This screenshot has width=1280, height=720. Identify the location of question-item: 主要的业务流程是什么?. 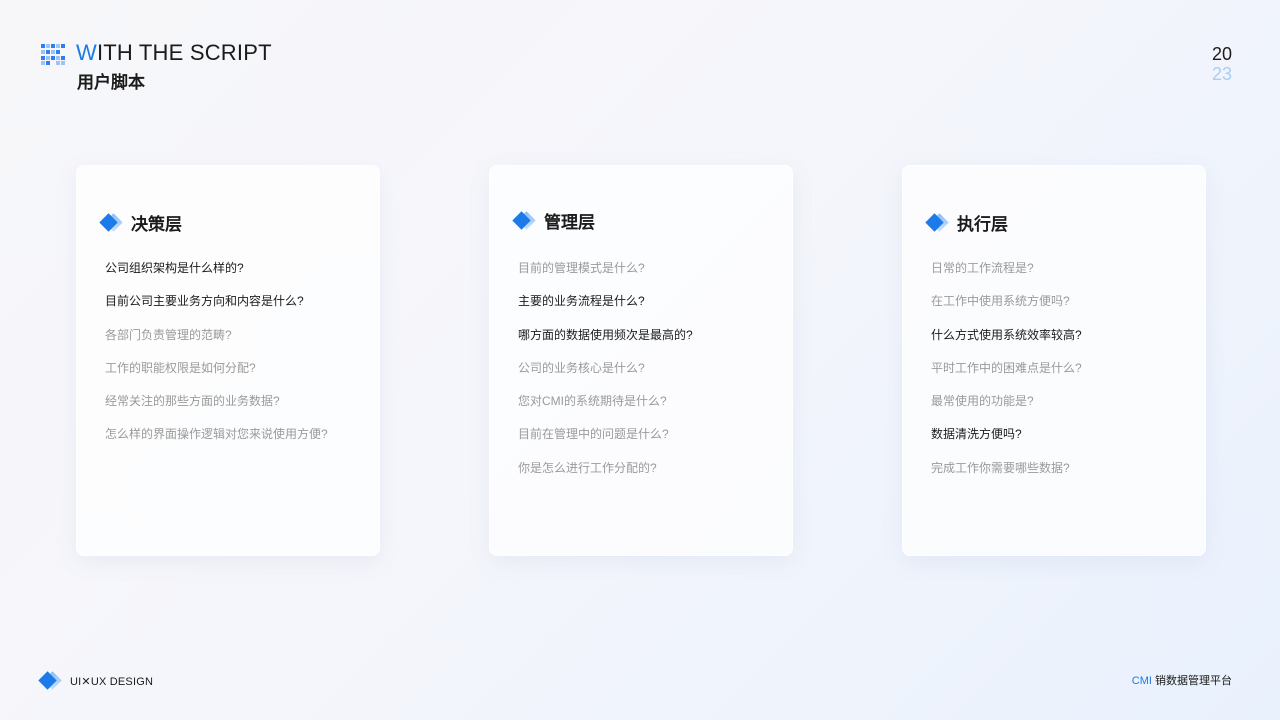
(581, 301).